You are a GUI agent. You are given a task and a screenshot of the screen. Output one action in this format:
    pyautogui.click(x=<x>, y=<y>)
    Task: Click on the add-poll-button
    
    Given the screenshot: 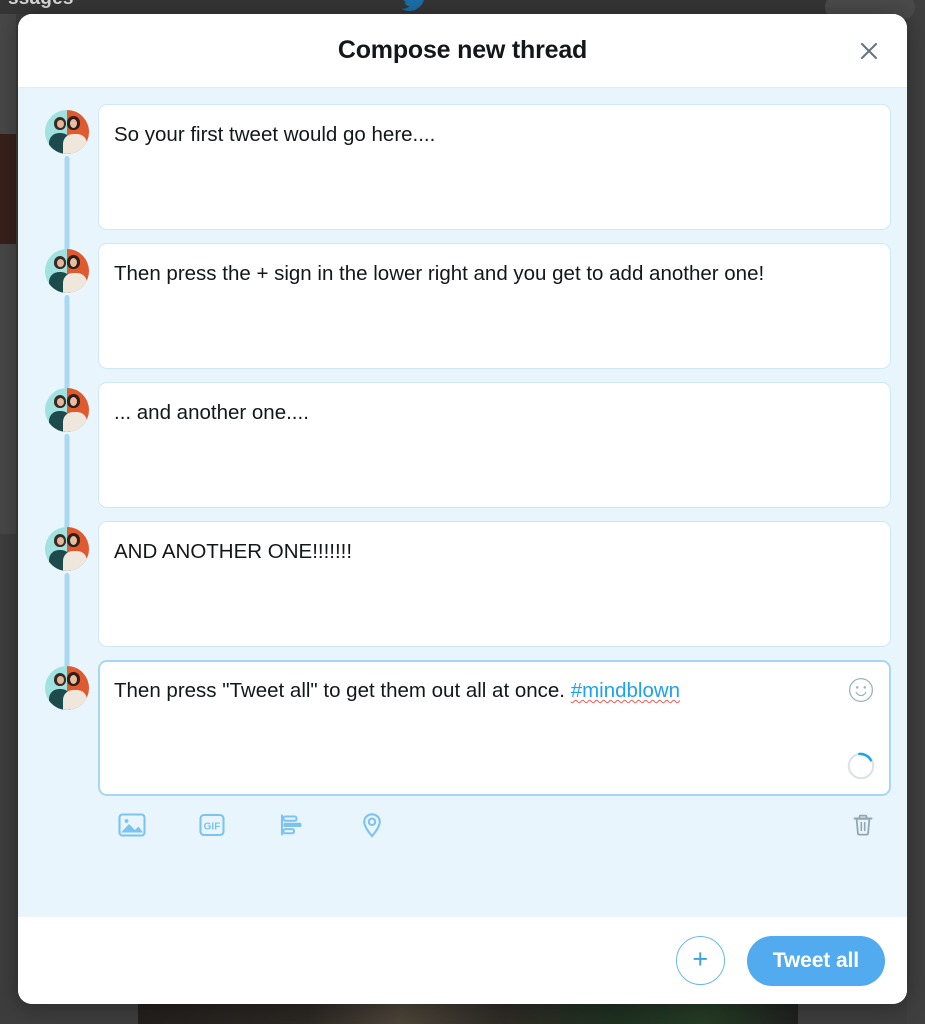 What is the action you would take?
    pyautogui.click(x=300, y=826)
    